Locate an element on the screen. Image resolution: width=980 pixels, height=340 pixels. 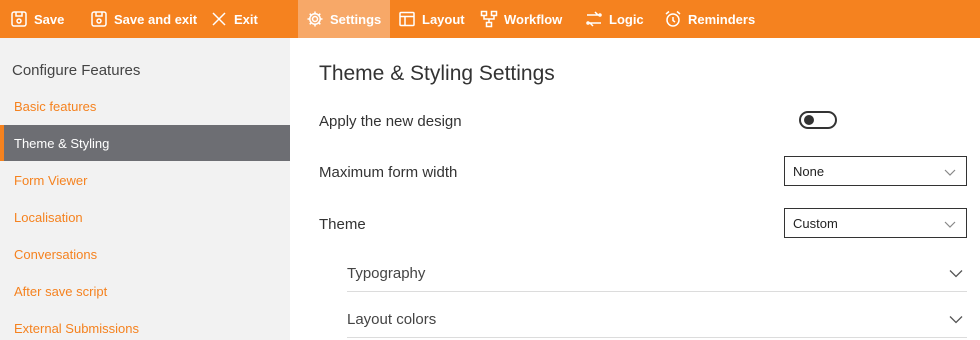
exit-button: Exit is located at coordinates (234, 19).